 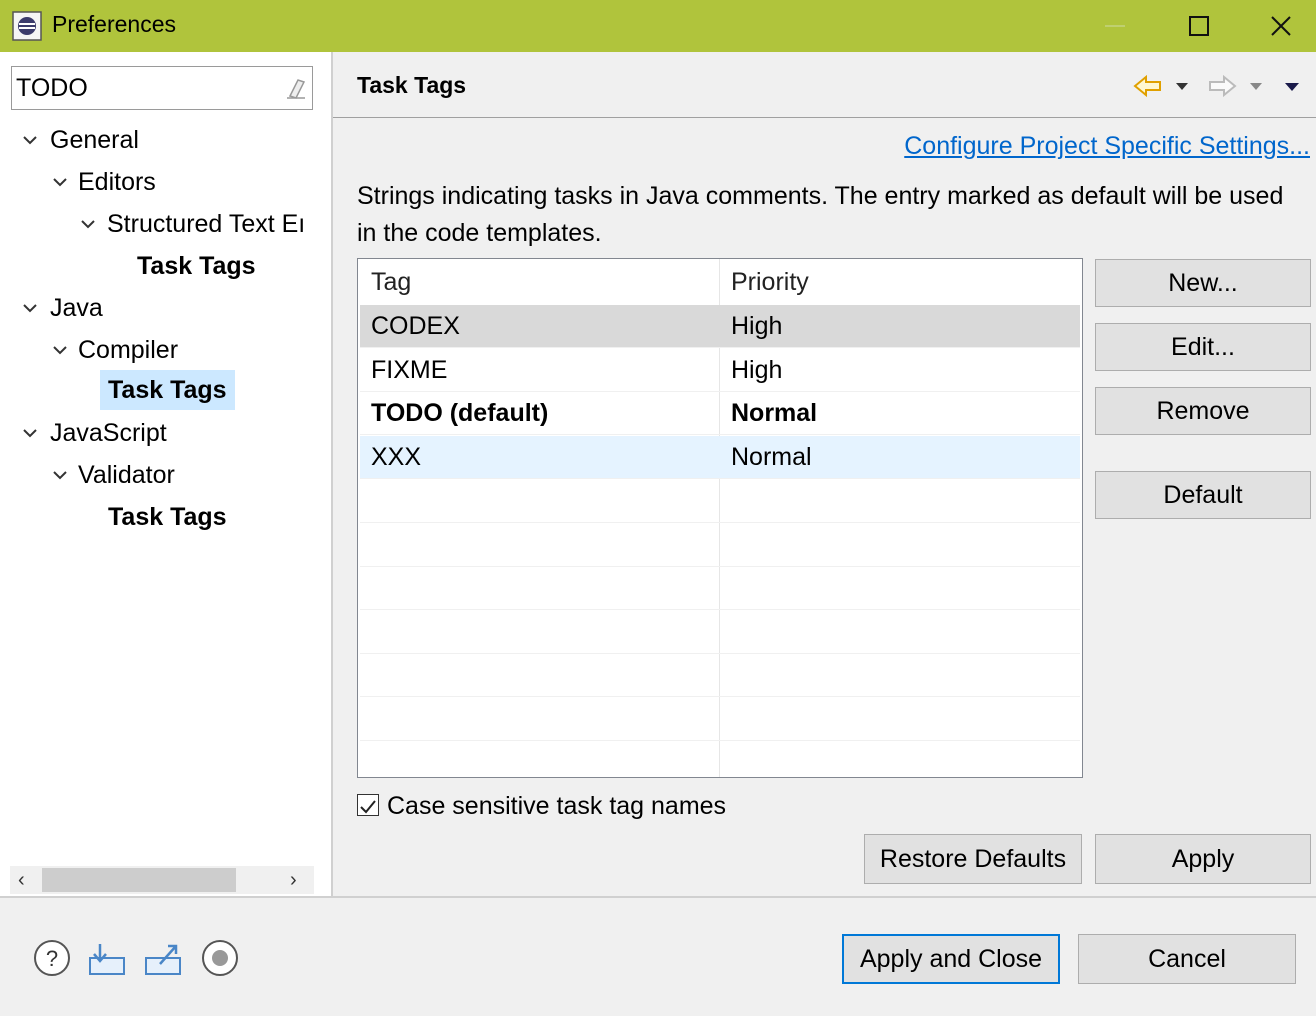 What do you see at coordinates (1292, 87) in the screenshot?
I see `view-menu-icon` at bounding box center [1292, 87].